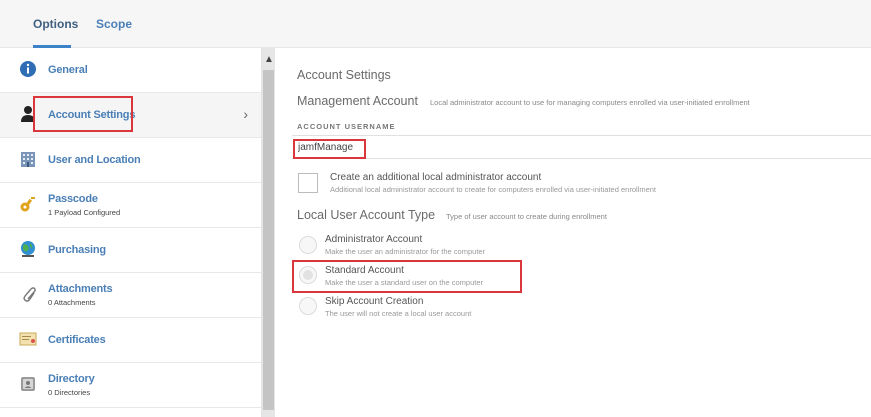 The width and height of the screenshot is (871, 417). Describe the element at coordinates (83, 114) in the screenshot. I see `annotation-highlight-account-settings` at that location.